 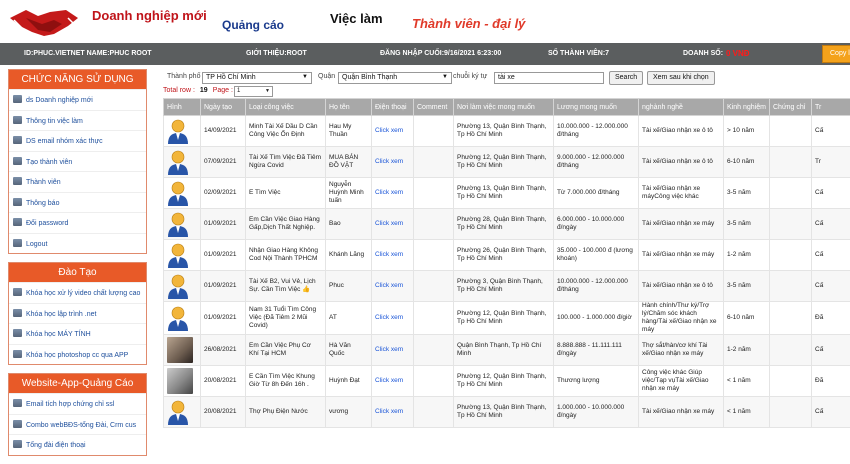 I want to click on sidebar-item-email-groups: DS email nhóm xác thực, so click(x=77, y=140).